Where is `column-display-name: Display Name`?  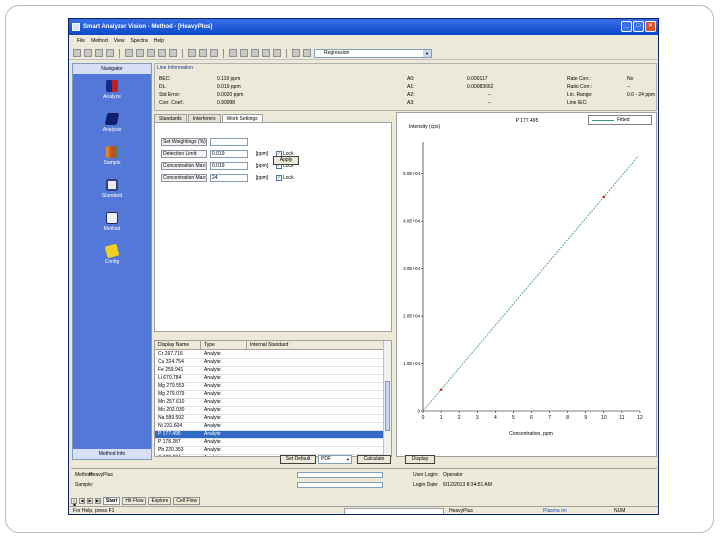
column-display-name: Display Name is located at coordinates (178, 345).